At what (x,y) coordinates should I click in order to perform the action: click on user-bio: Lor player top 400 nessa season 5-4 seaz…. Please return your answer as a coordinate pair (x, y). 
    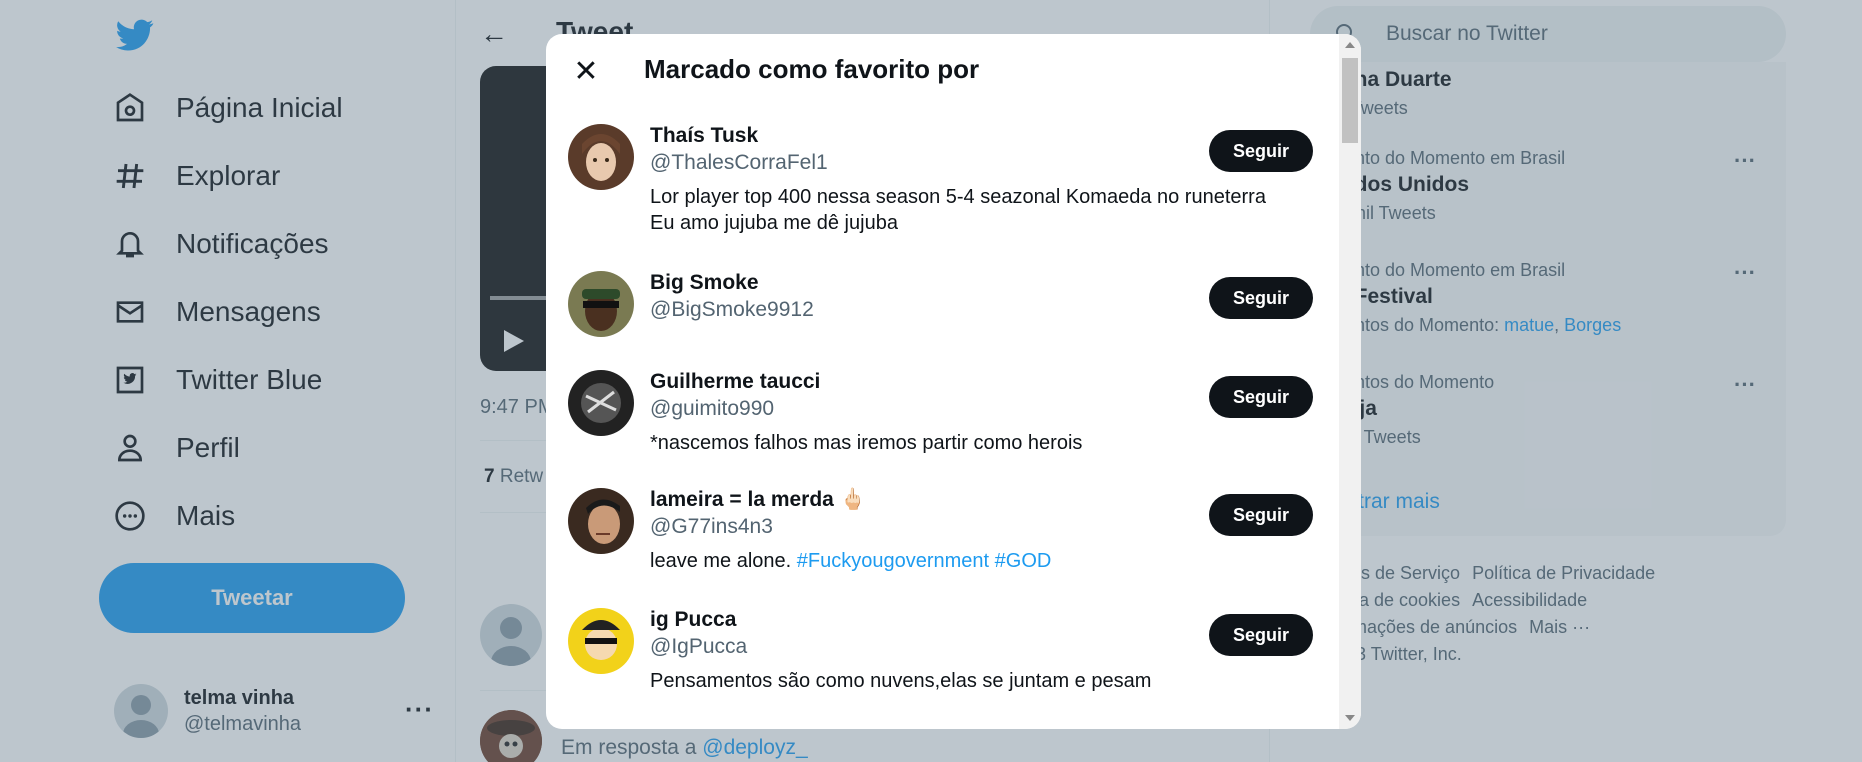
    Looking at the image, I should click on (958, 210).